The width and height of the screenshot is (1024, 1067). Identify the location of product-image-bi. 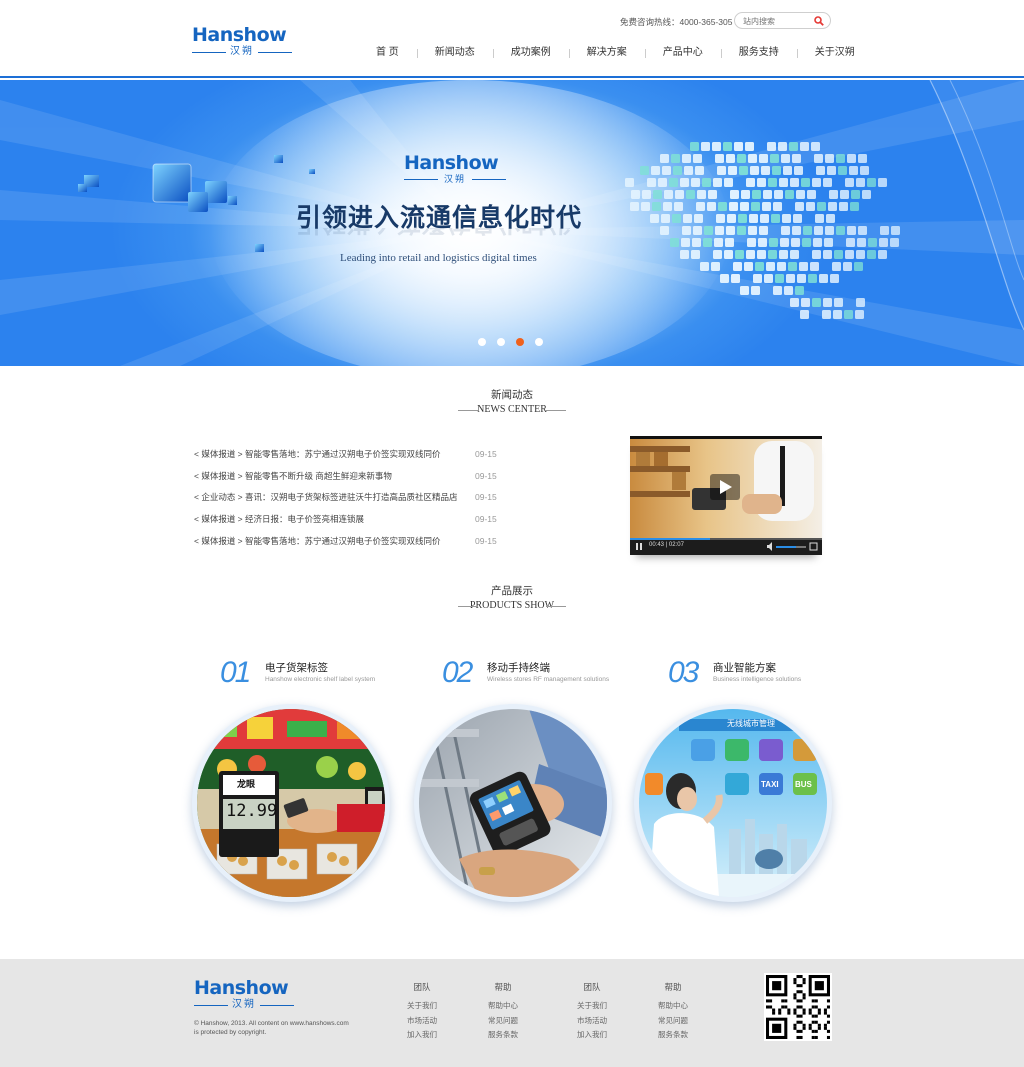
(733, 803).